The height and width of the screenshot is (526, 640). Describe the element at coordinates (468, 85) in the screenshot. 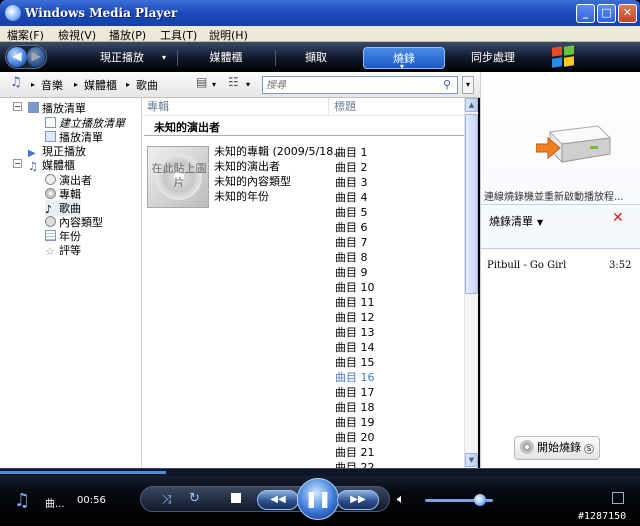

I see `search-dropdown-icon: ▾` at that location.